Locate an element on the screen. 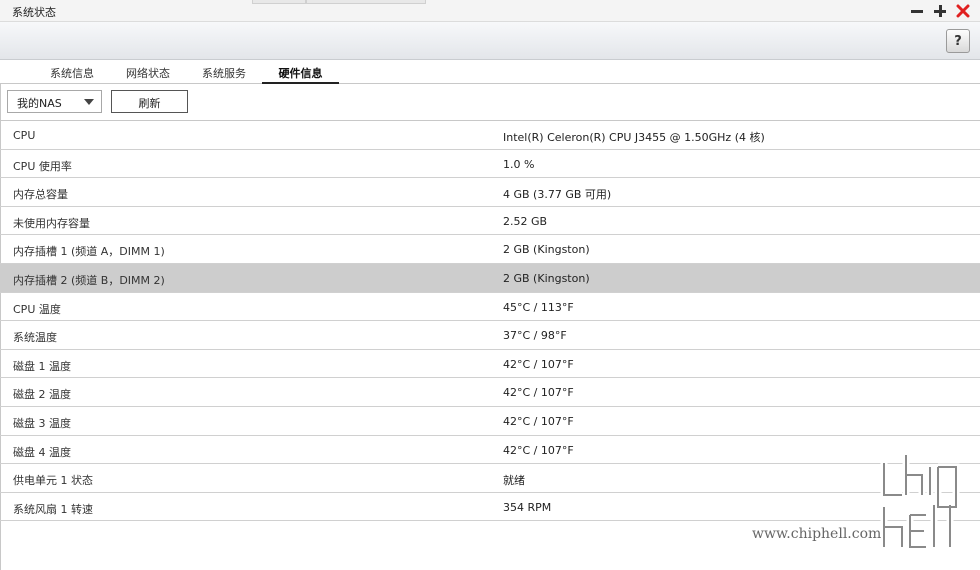  table-row: 供电单元 1 状态 就绪 is located at coordinates (490, 478).